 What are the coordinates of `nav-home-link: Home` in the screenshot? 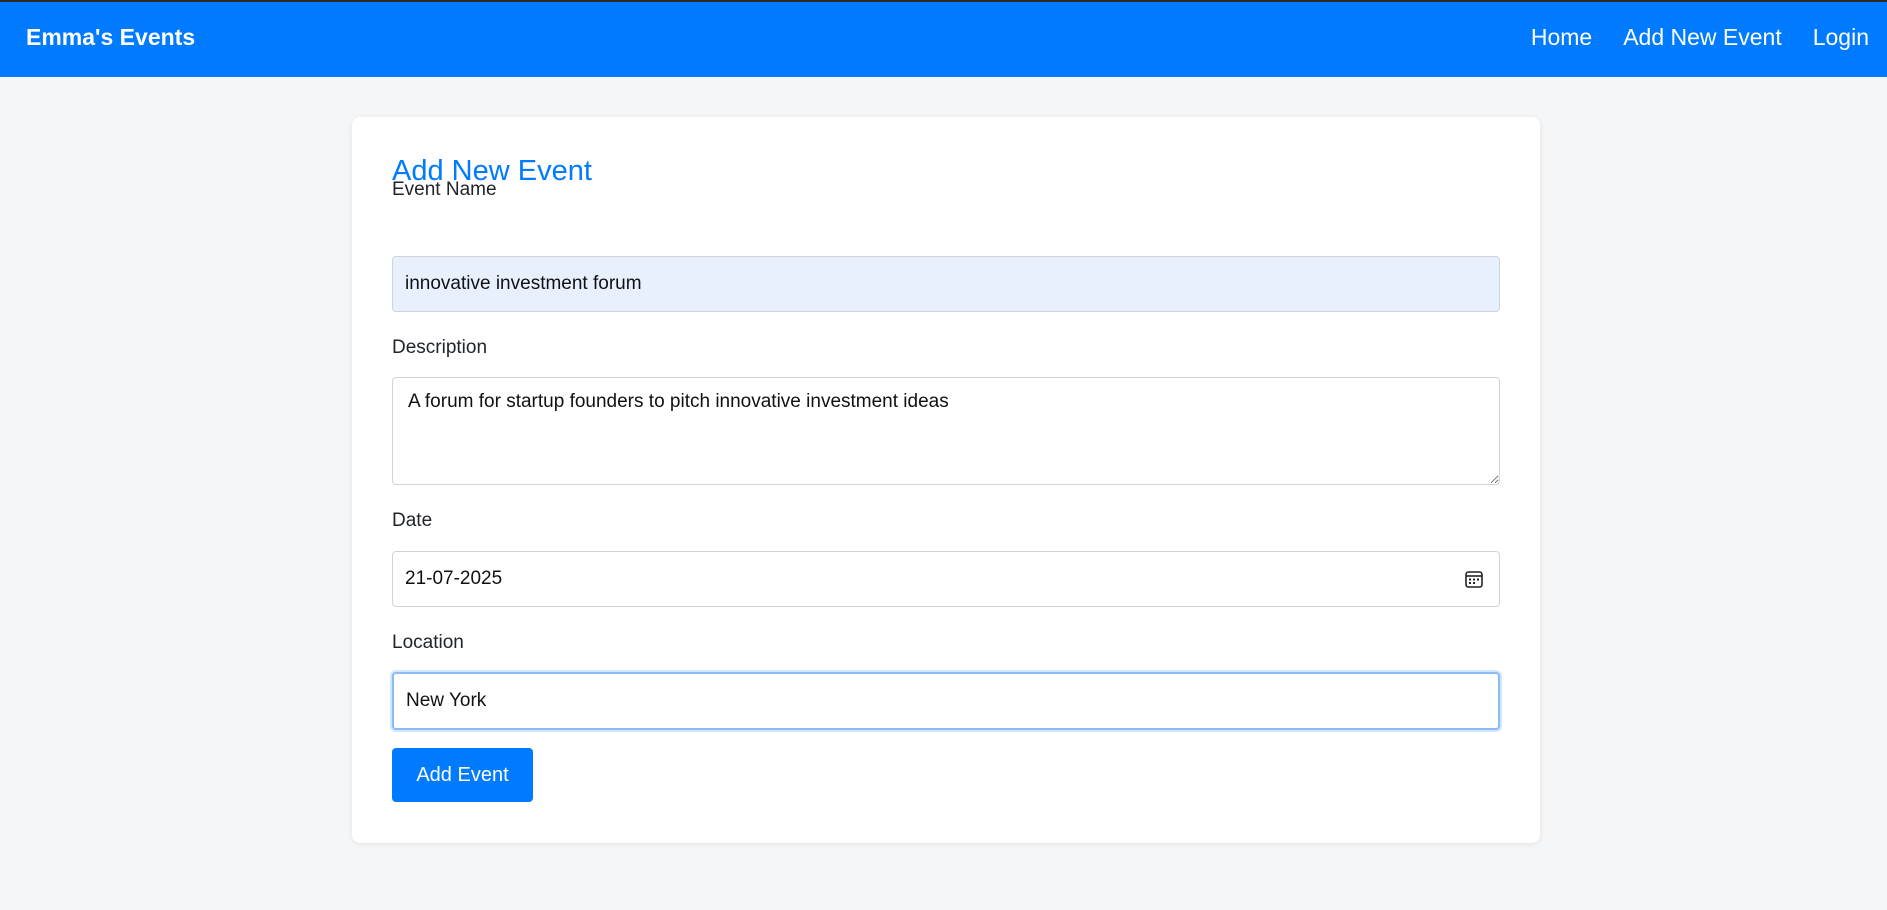 It's located at (1561, 37).